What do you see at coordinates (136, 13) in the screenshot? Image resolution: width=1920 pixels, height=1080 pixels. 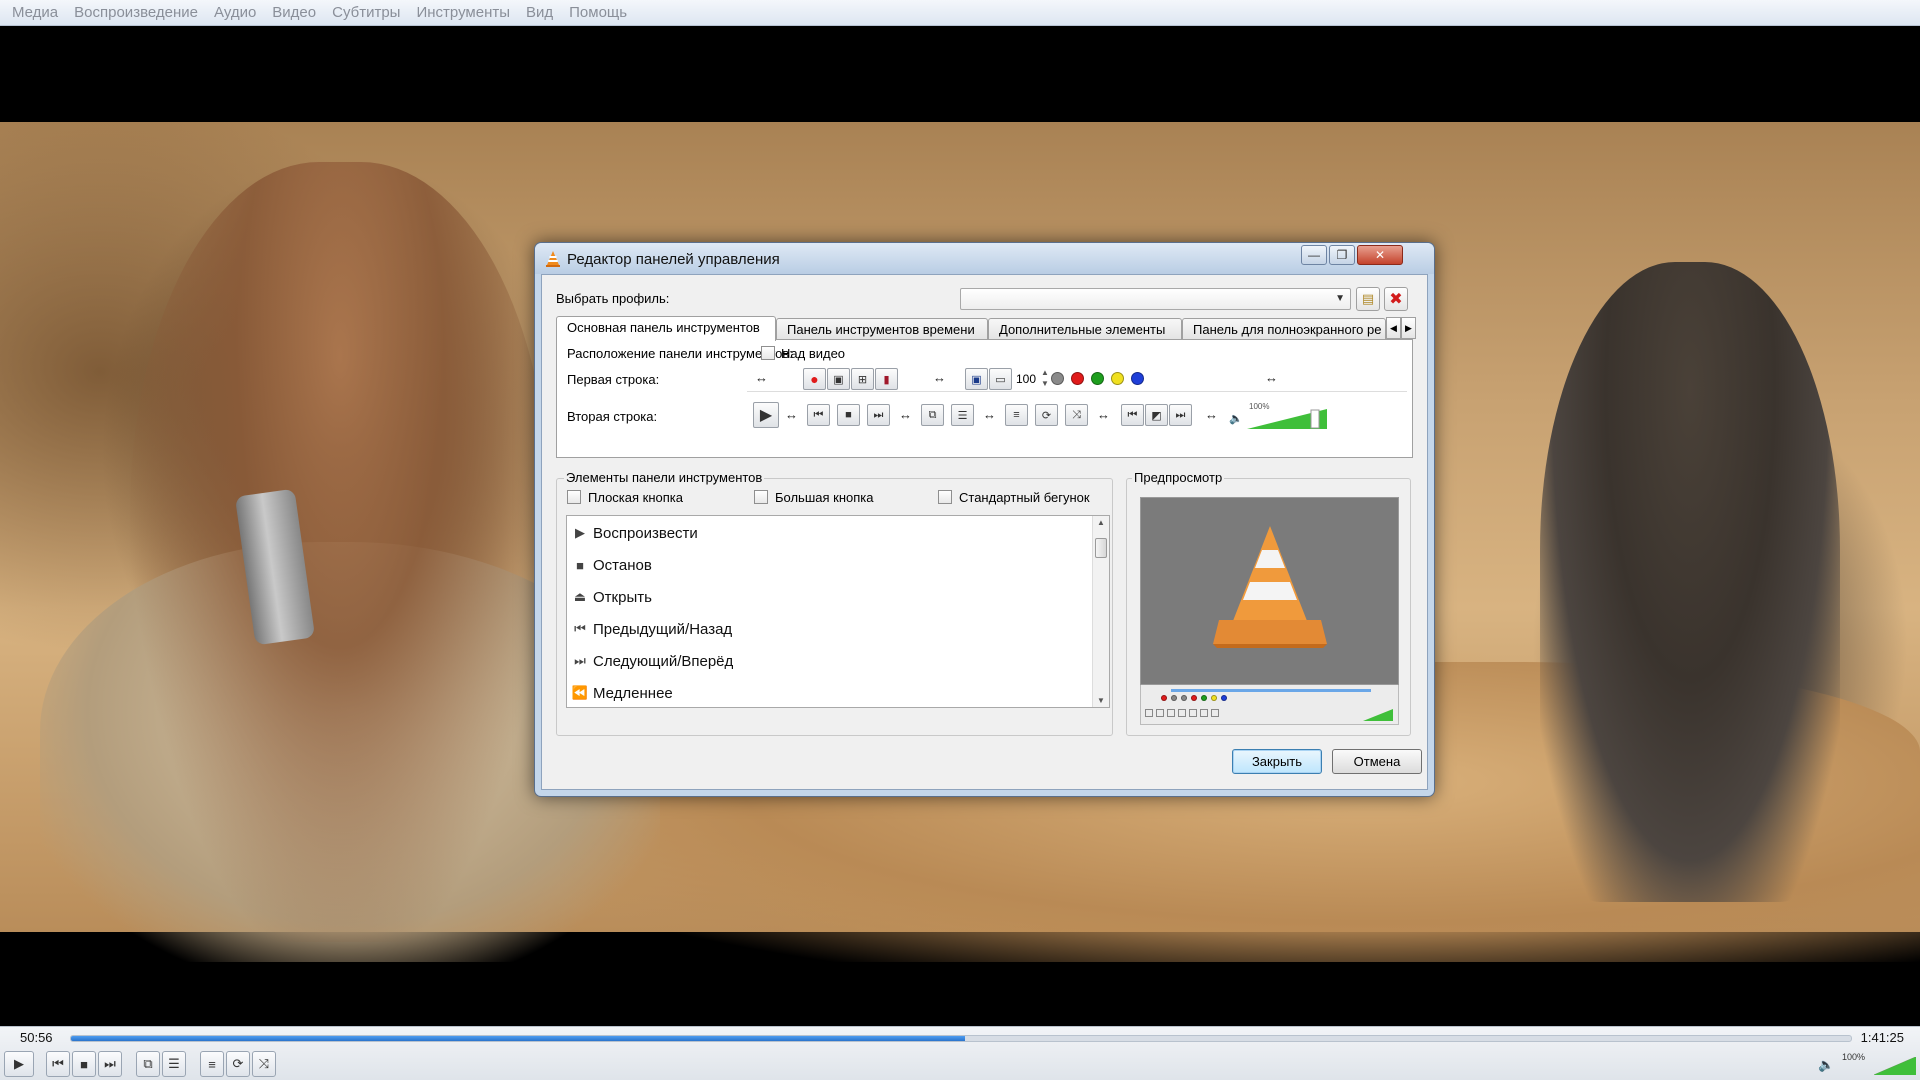 I see `menu-item: Воспроизведение` at bounding box center [136, 13].